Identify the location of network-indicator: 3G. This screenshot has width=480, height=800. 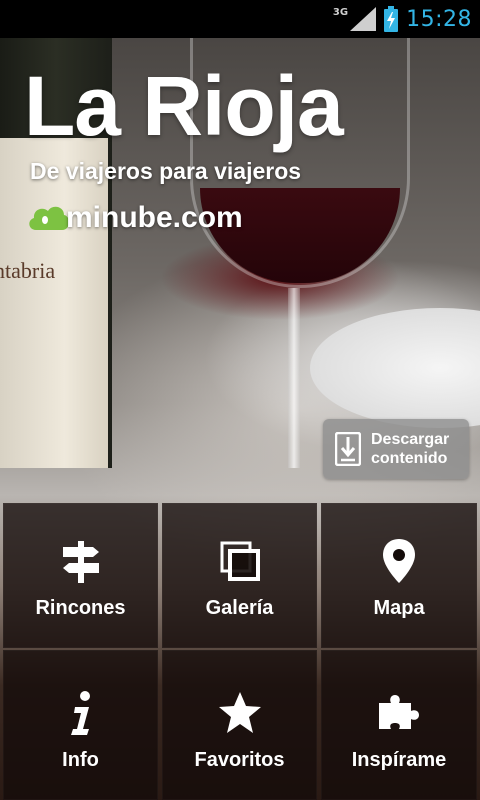
(354, 19).